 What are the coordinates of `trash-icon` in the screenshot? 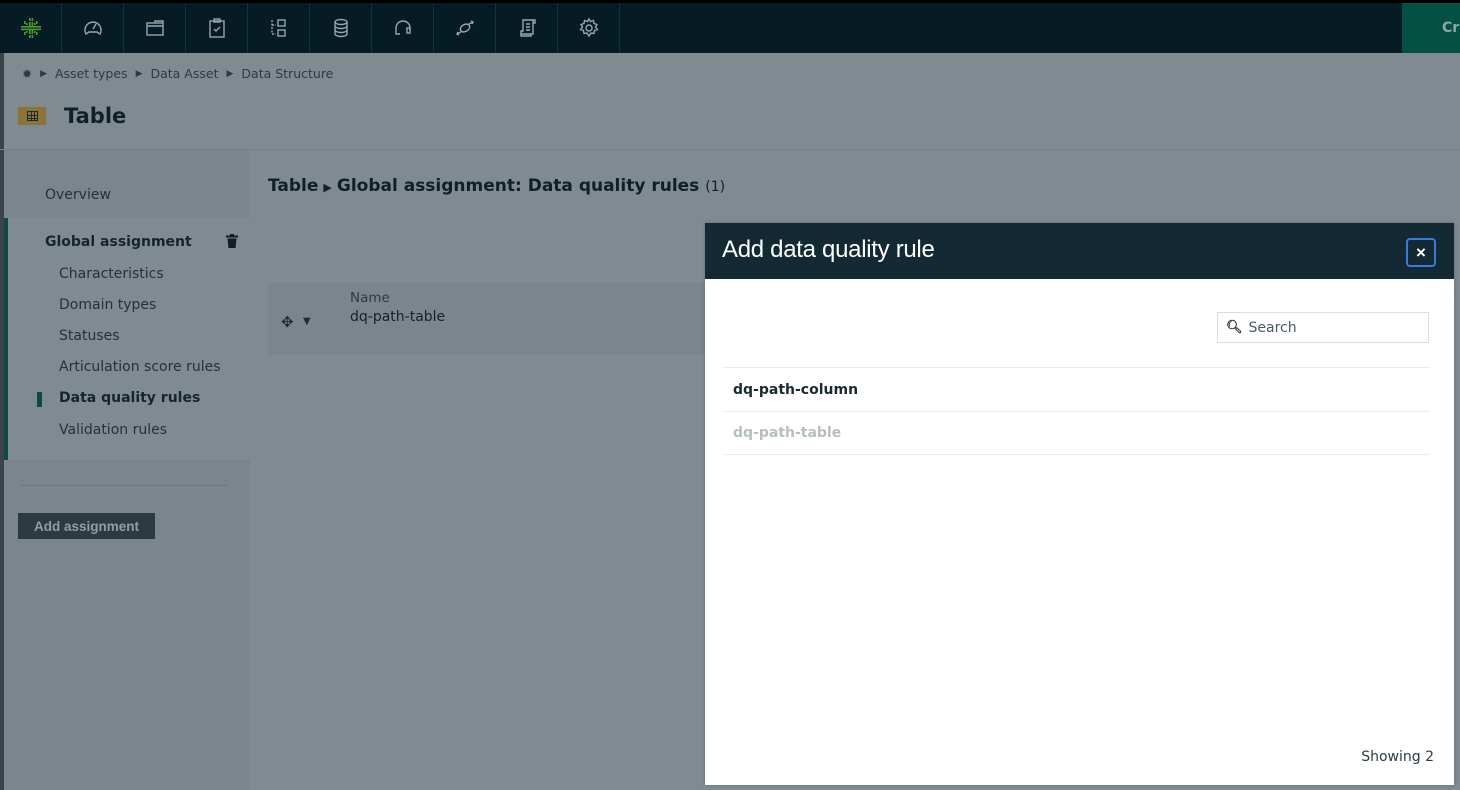 It's located at (232, 241).